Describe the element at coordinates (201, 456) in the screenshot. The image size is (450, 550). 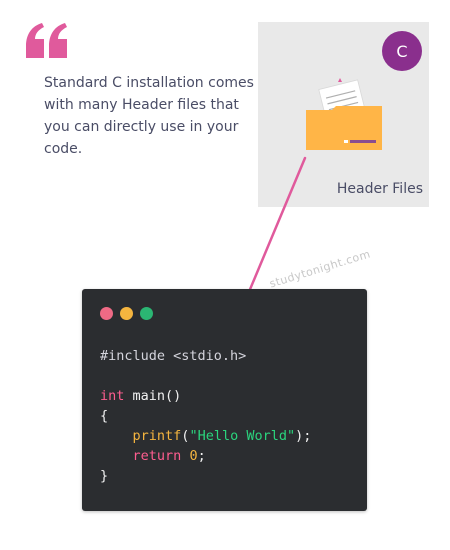
I see `return-semicolon: ;` at that location.